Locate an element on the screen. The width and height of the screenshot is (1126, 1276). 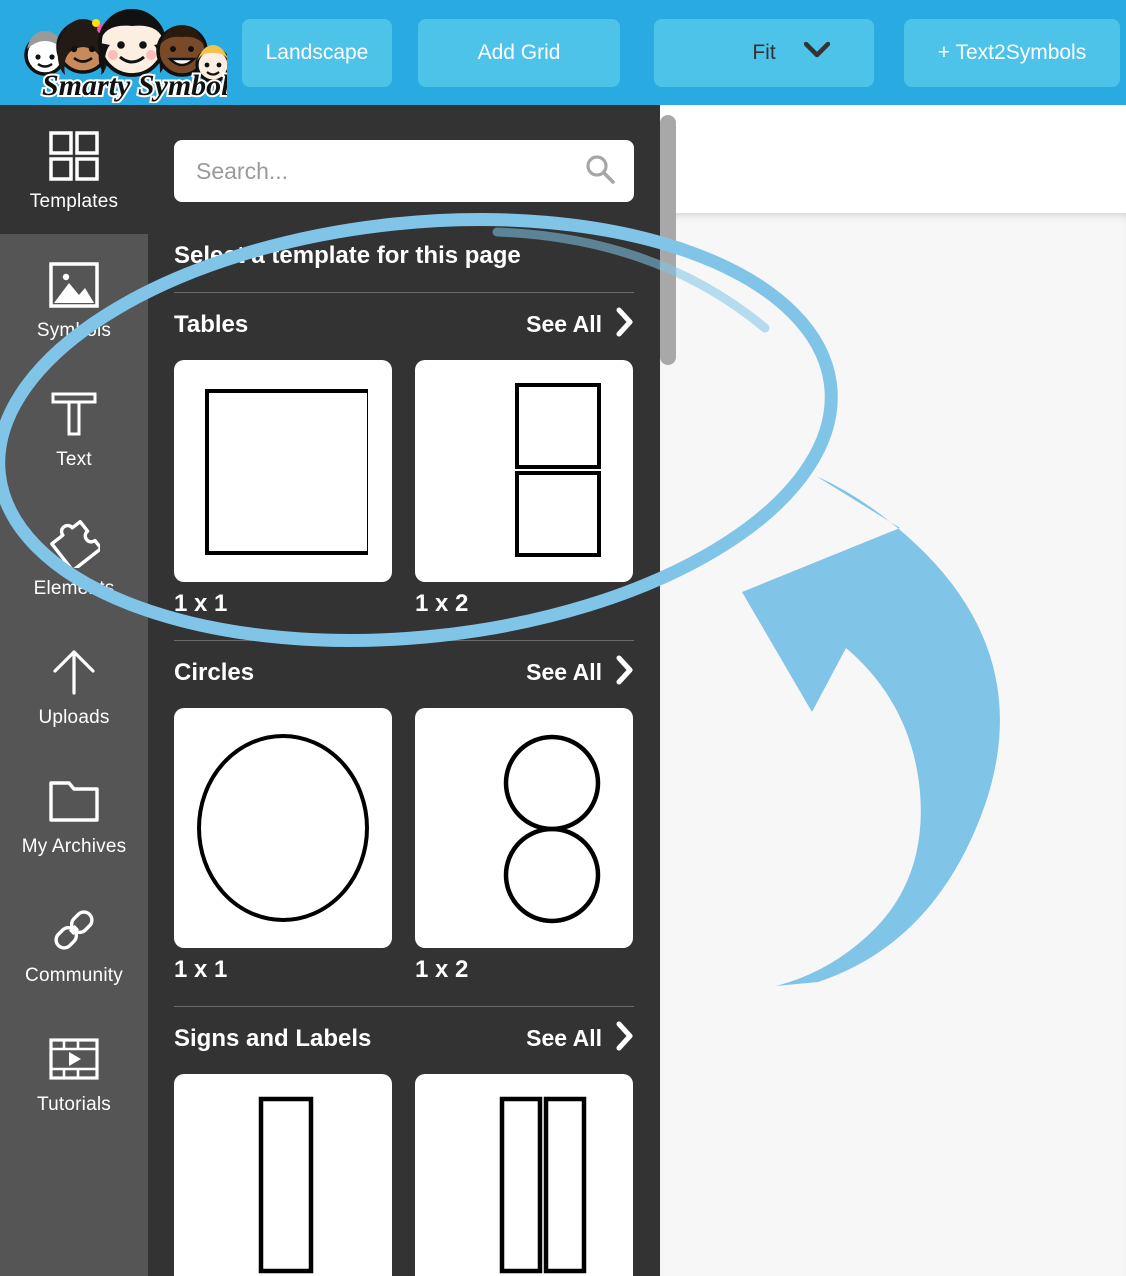
section-title: Circles is located at coordinates (214, 672).